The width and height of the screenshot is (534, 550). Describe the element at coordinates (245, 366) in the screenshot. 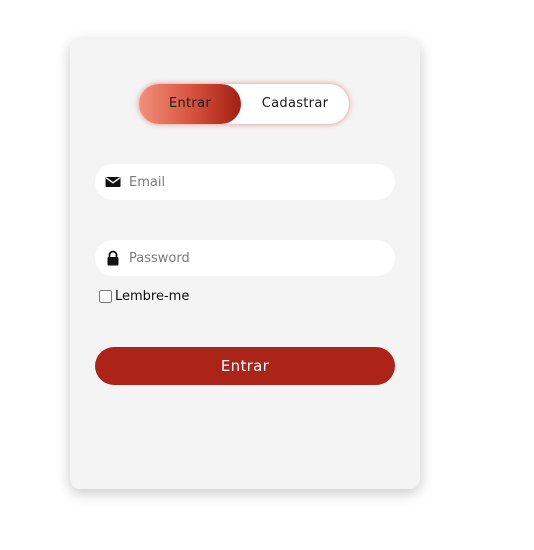

I see `login-submit-button: Entrar` at that location.